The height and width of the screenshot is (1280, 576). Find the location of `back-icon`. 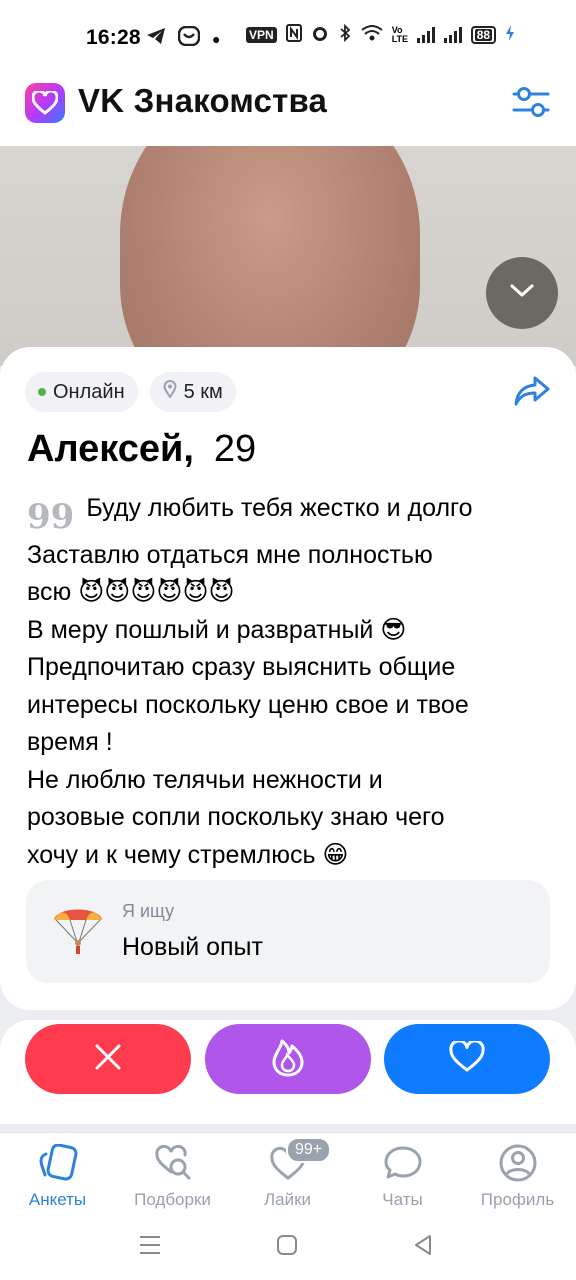

back-icon is located at coordinates (423, 1247).